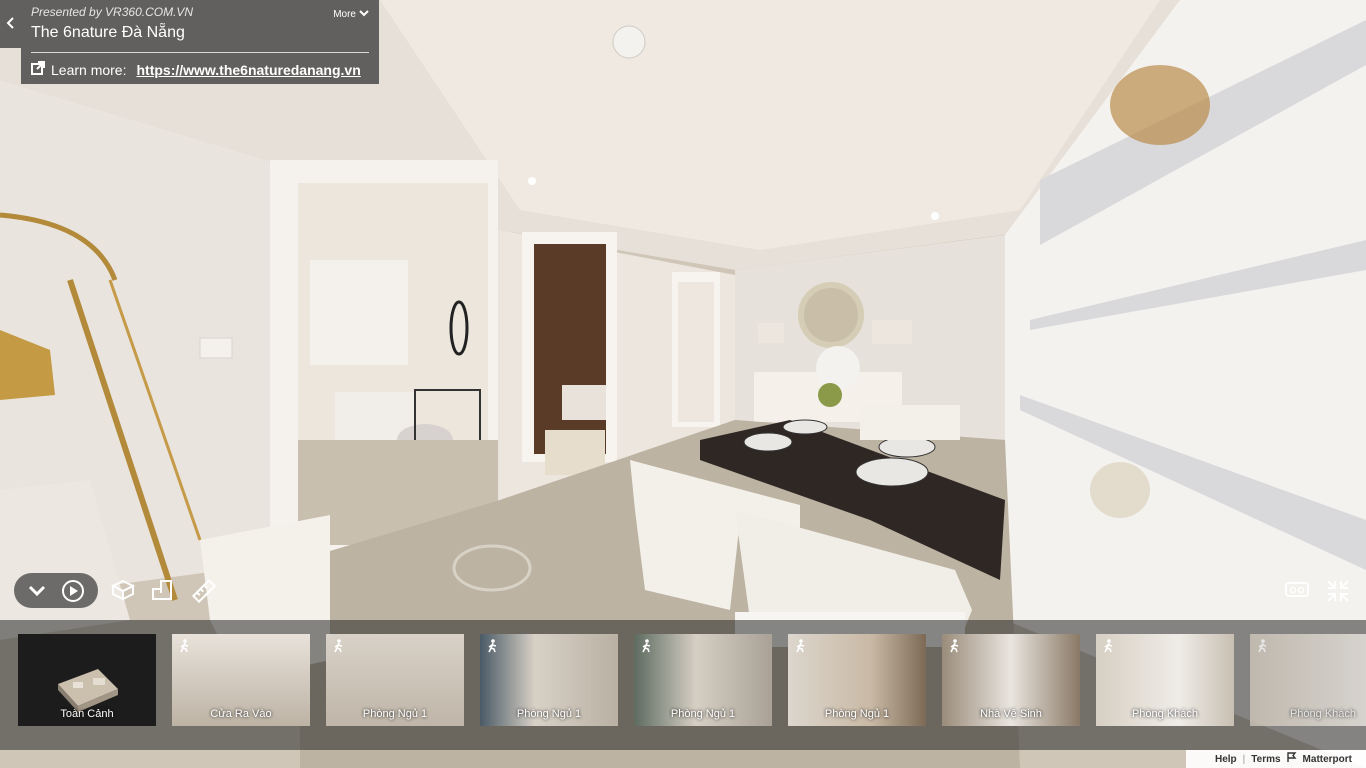 The image size is (1366, 768). I want to click on chevron-left-icon, so click(11, 24).